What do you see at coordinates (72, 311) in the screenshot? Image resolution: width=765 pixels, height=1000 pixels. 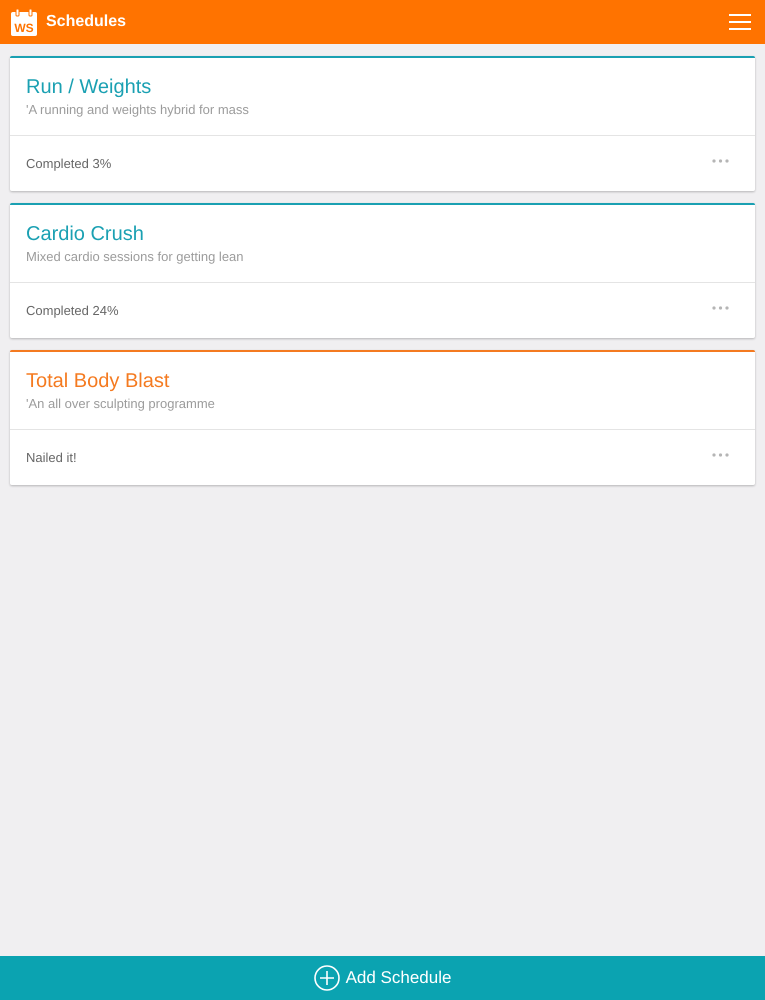 I see `schedule-status: Completed 24%` at bounding box center [72, 311].